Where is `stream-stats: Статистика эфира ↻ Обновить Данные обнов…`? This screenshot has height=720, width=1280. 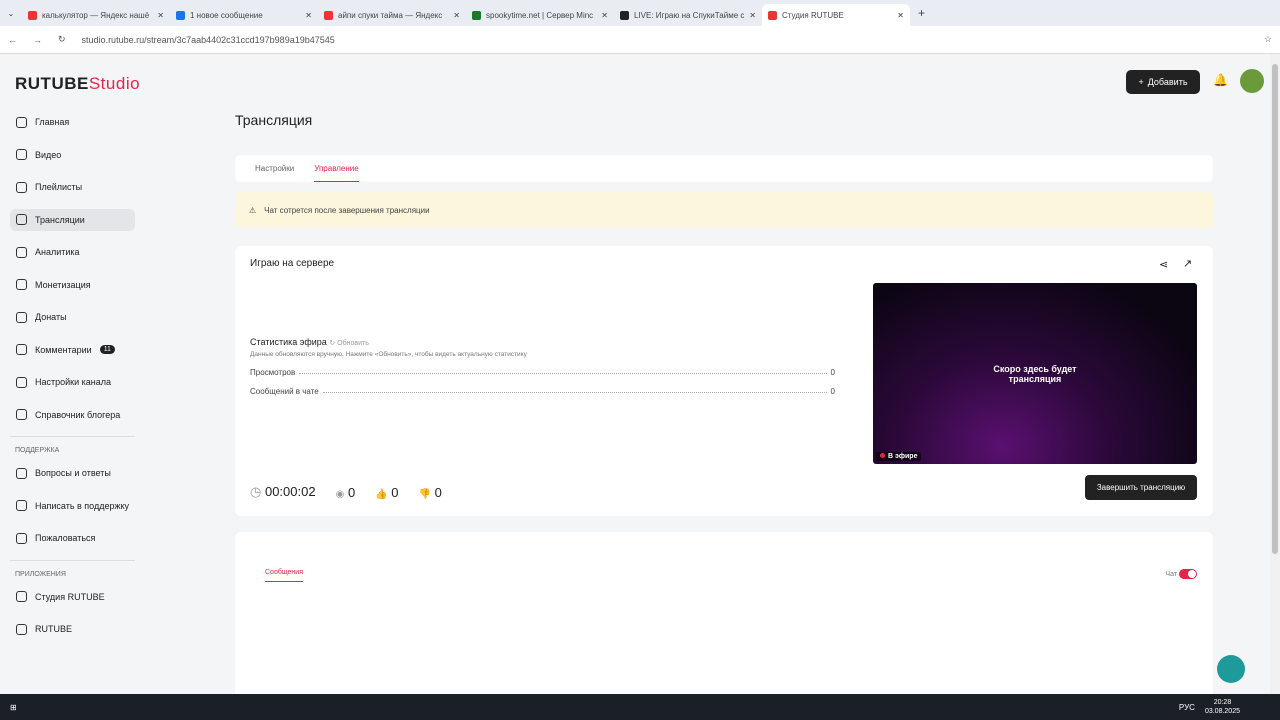 stream-stats: Статистика эфира ↻ Обновить Данные обнов… is located at coordinates (542, 366).